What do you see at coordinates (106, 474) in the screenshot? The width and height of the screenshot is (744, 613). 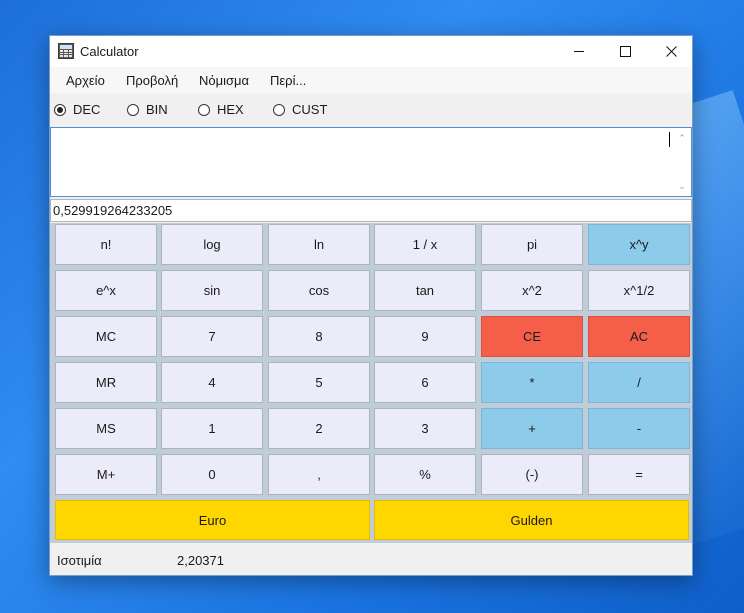 I see `key-memory-add: M+` at bounding box center [106, 474].